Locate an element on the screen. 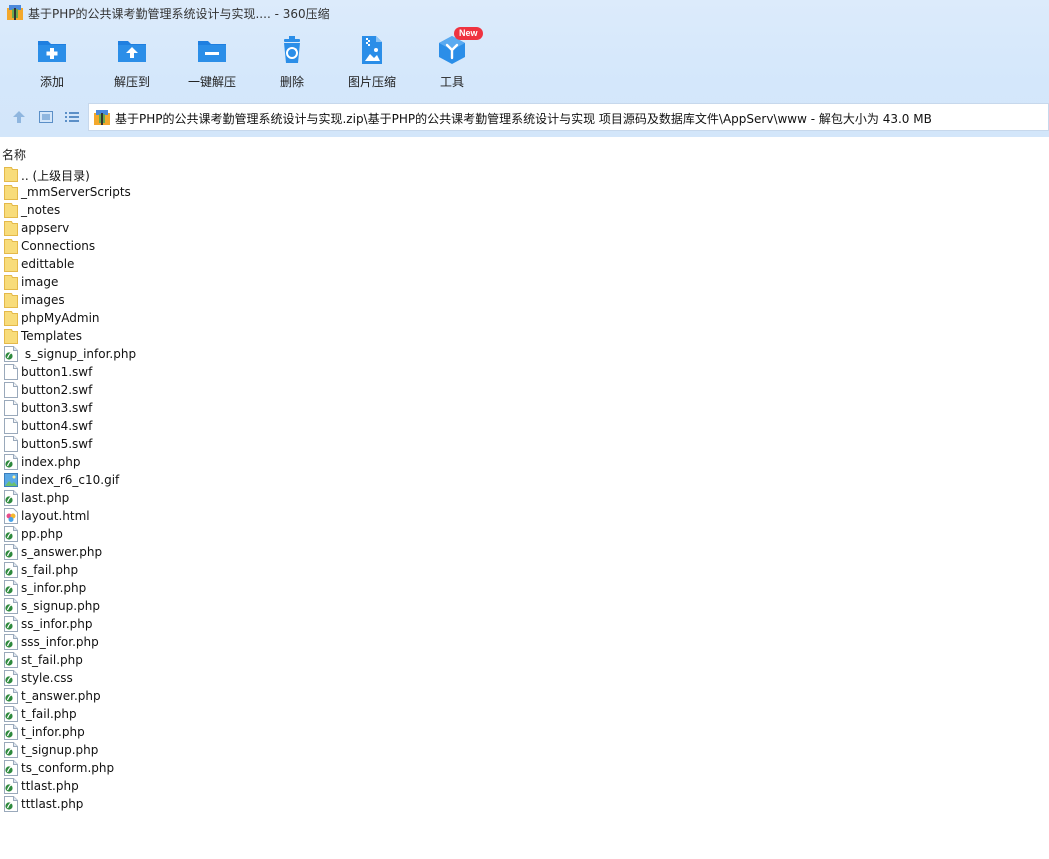 Image resolution: width=1049 pixels, height=859 pixels. file-name: phpMyAdmin is located at coordinates (60, 318).